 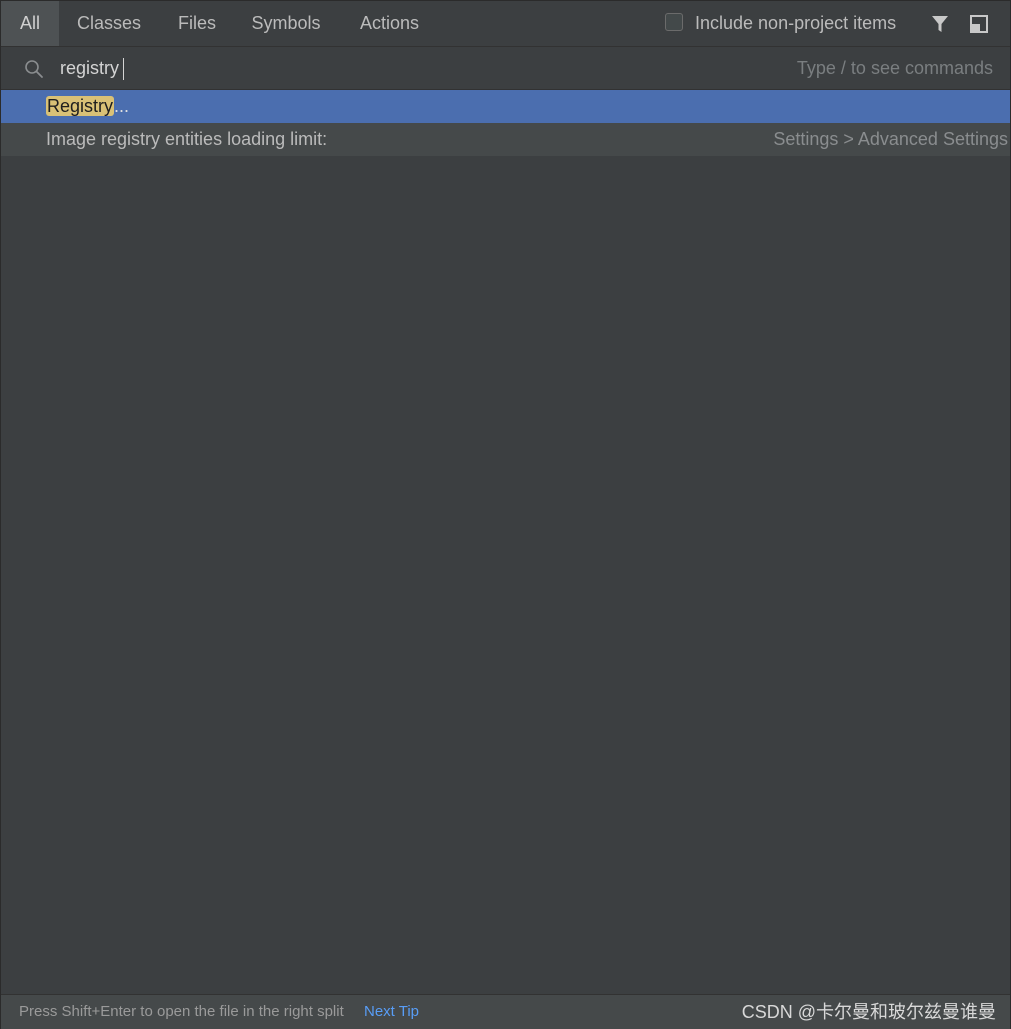 I want to click on match-highlight: Registry, so click(x=80, y=106).